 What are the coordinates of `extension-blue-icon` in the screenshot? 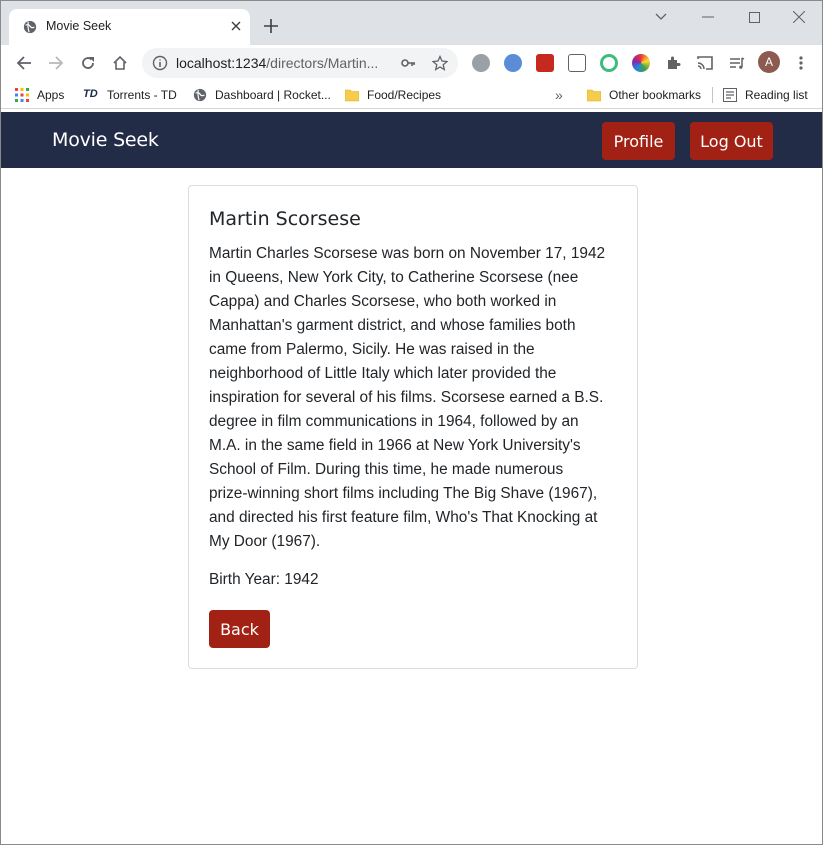 It's located at (513, 63).